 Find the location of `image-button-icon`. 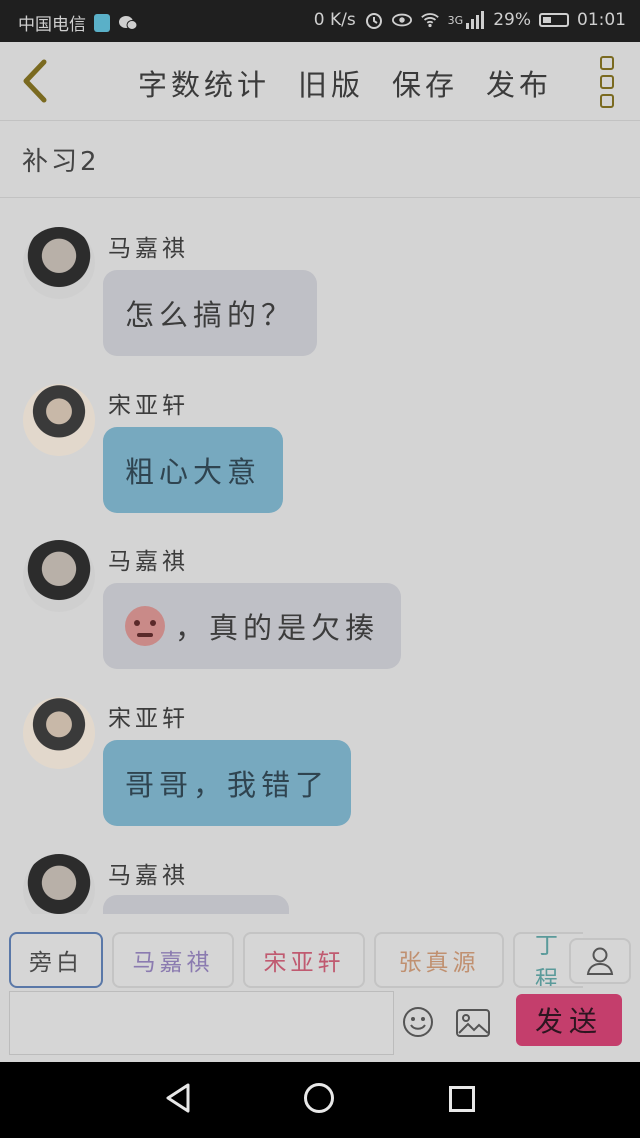

image-button-icon is located at coordinates (473, 1023).